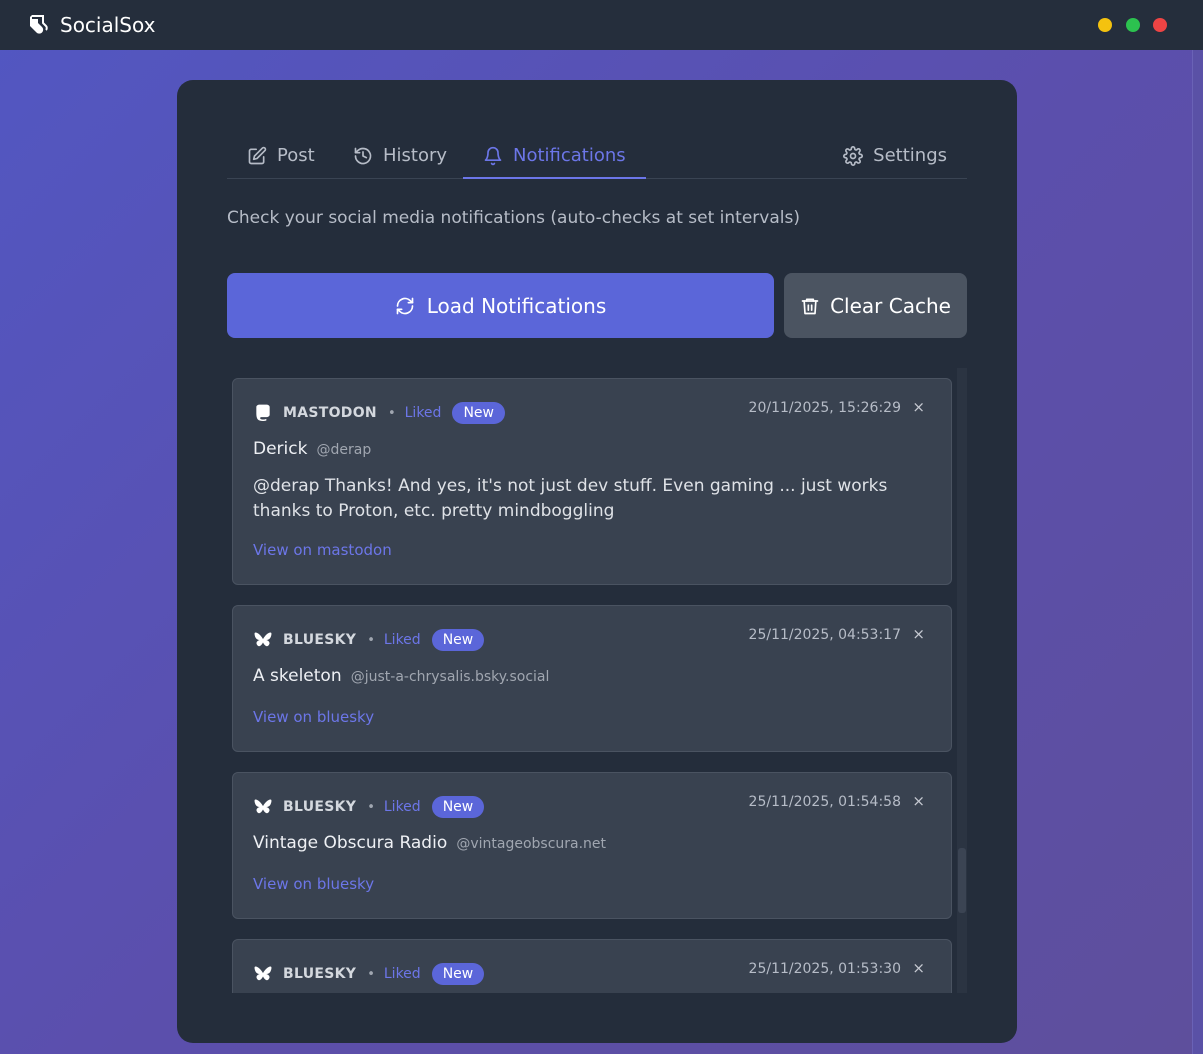 This screenshot has height=1054, width=1203. I want to click on notification-timestamp: 25/11/2025, 01:53:30, so click(824, 969).